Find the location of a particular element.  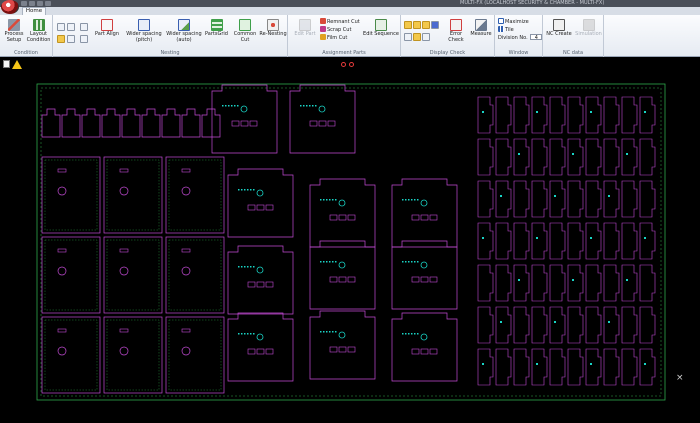

nc-create-button: NC Create is located at coordinates (559, 28).